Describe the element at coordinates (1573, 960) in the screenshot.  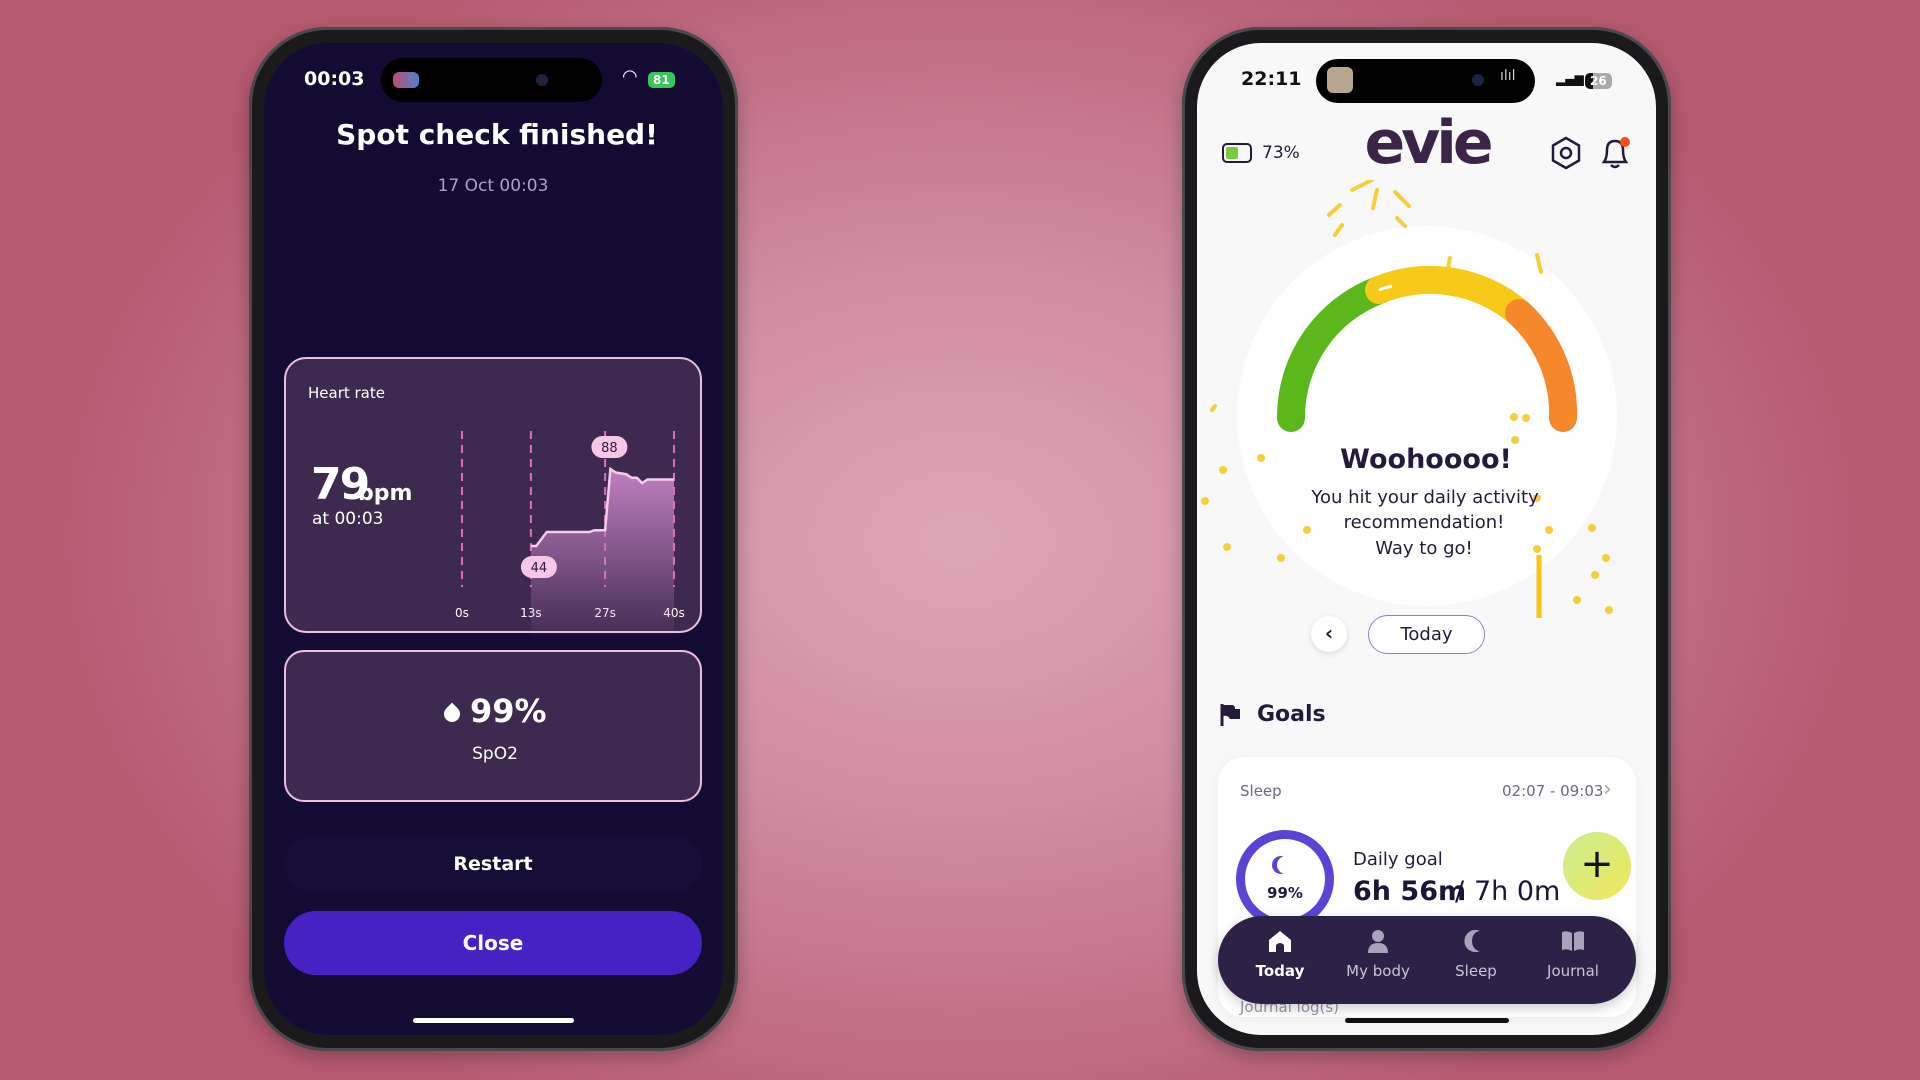
I see `nav-item-journal: Journal` at that location.